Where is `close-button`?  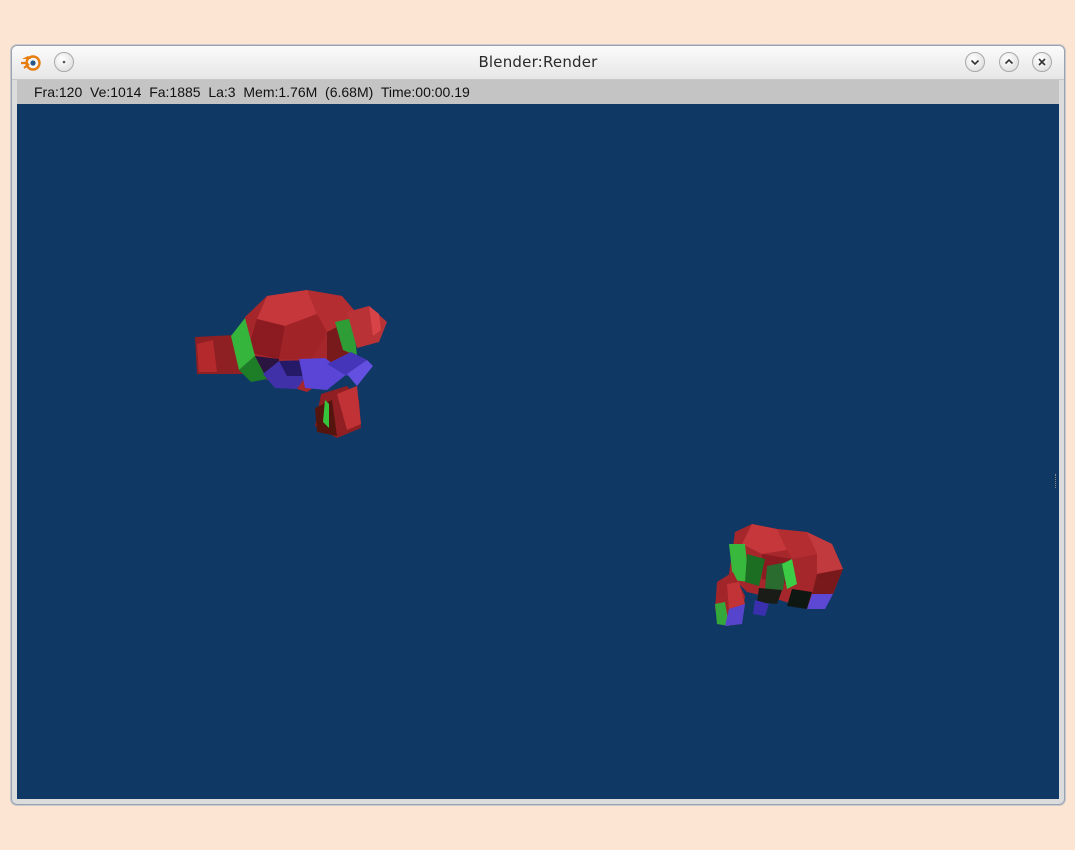 close-button is located at coordinates (1042, 62).